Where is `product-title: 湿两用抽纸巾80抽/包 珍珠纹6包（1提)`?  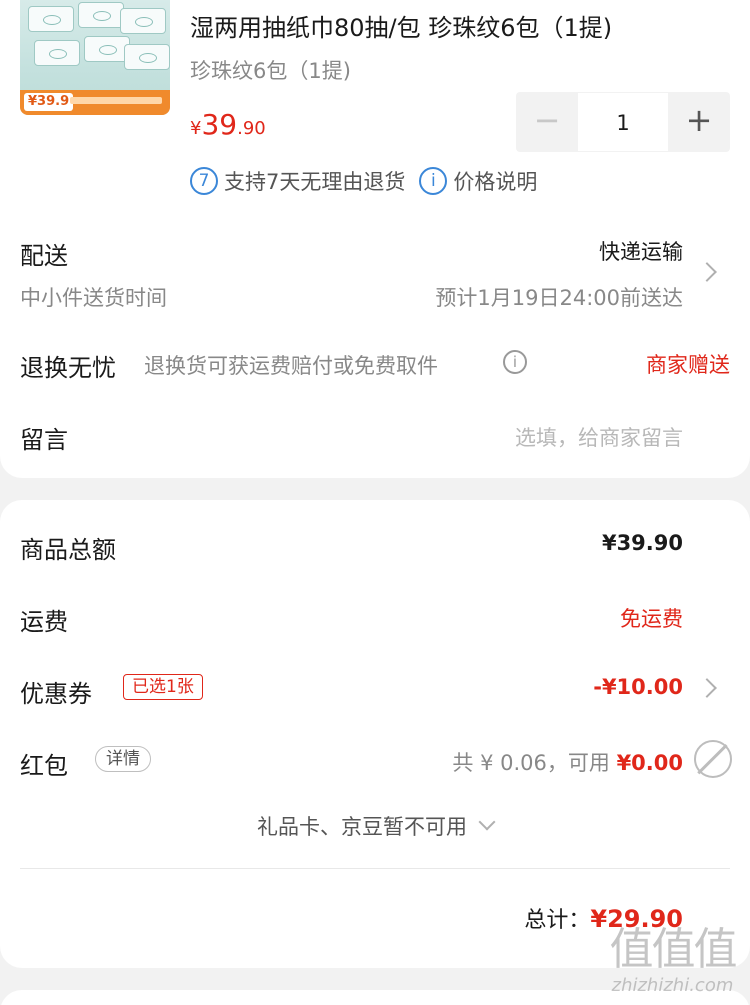
product-title: 湿两用抽纸巾80抽/包 珍珠纹6包（1提) is located at coordinates (401, 25).